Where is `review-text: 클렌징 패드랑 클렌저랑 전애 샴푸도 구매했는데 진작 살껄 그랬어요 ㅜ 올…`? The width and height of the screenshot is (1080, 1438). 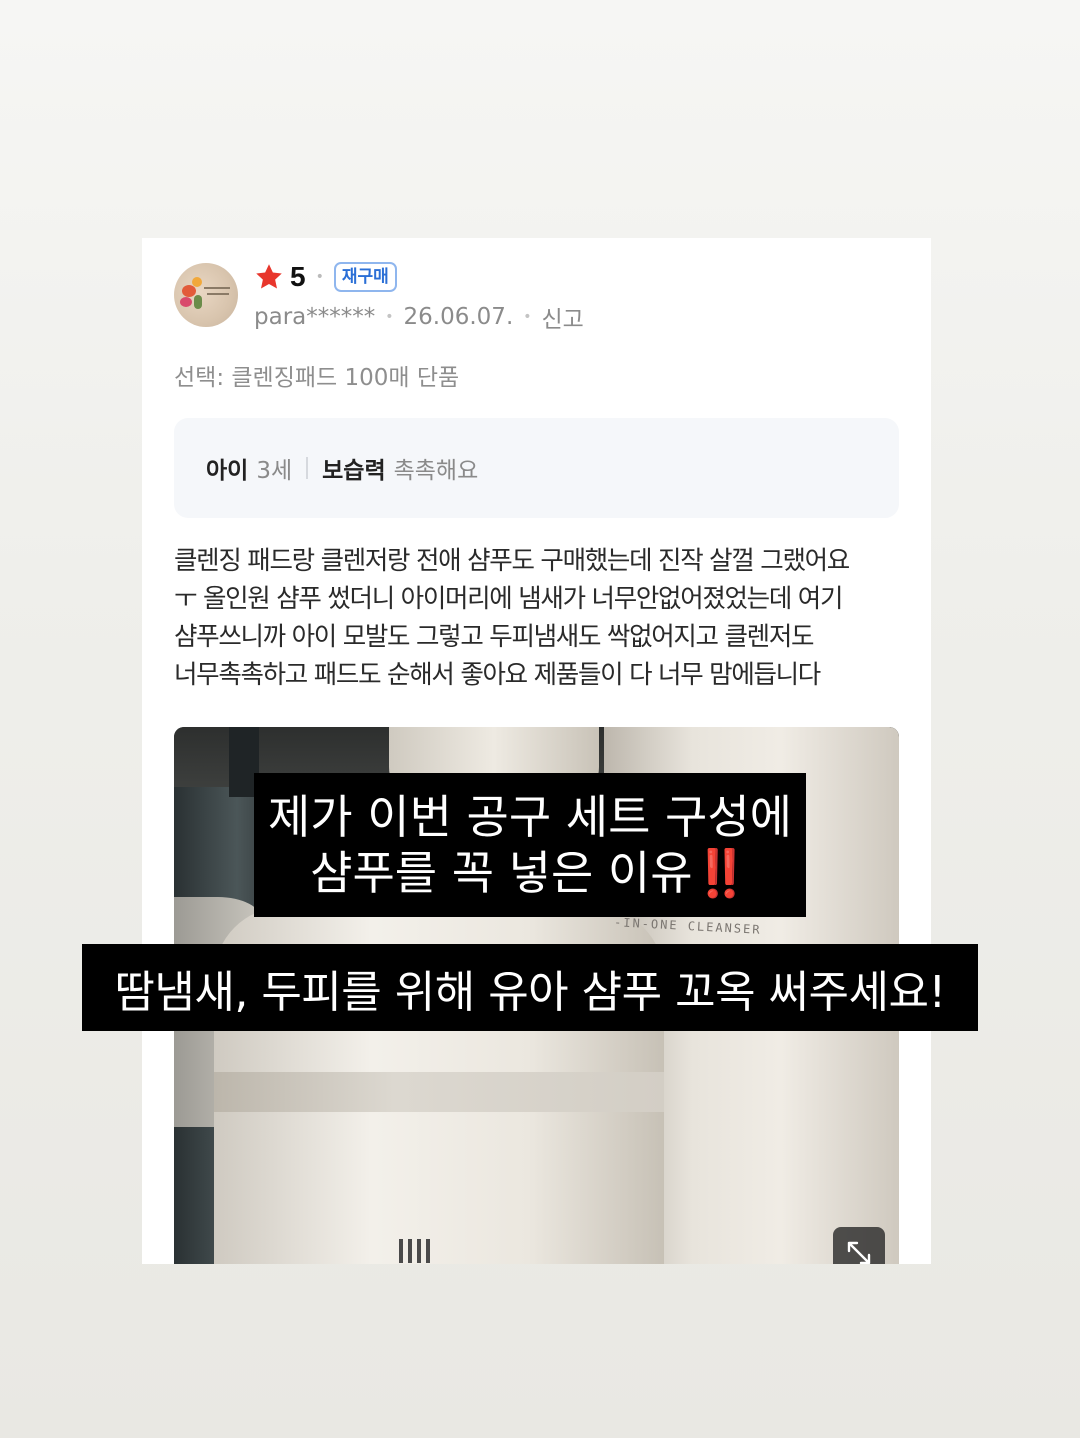 review-text: 클렌징 패드랑 클렌저랑 전애 샴푸도 구매했는데 진작 살껄 그랬어요 ㅜ 올… is located at coordinates (512, 618).